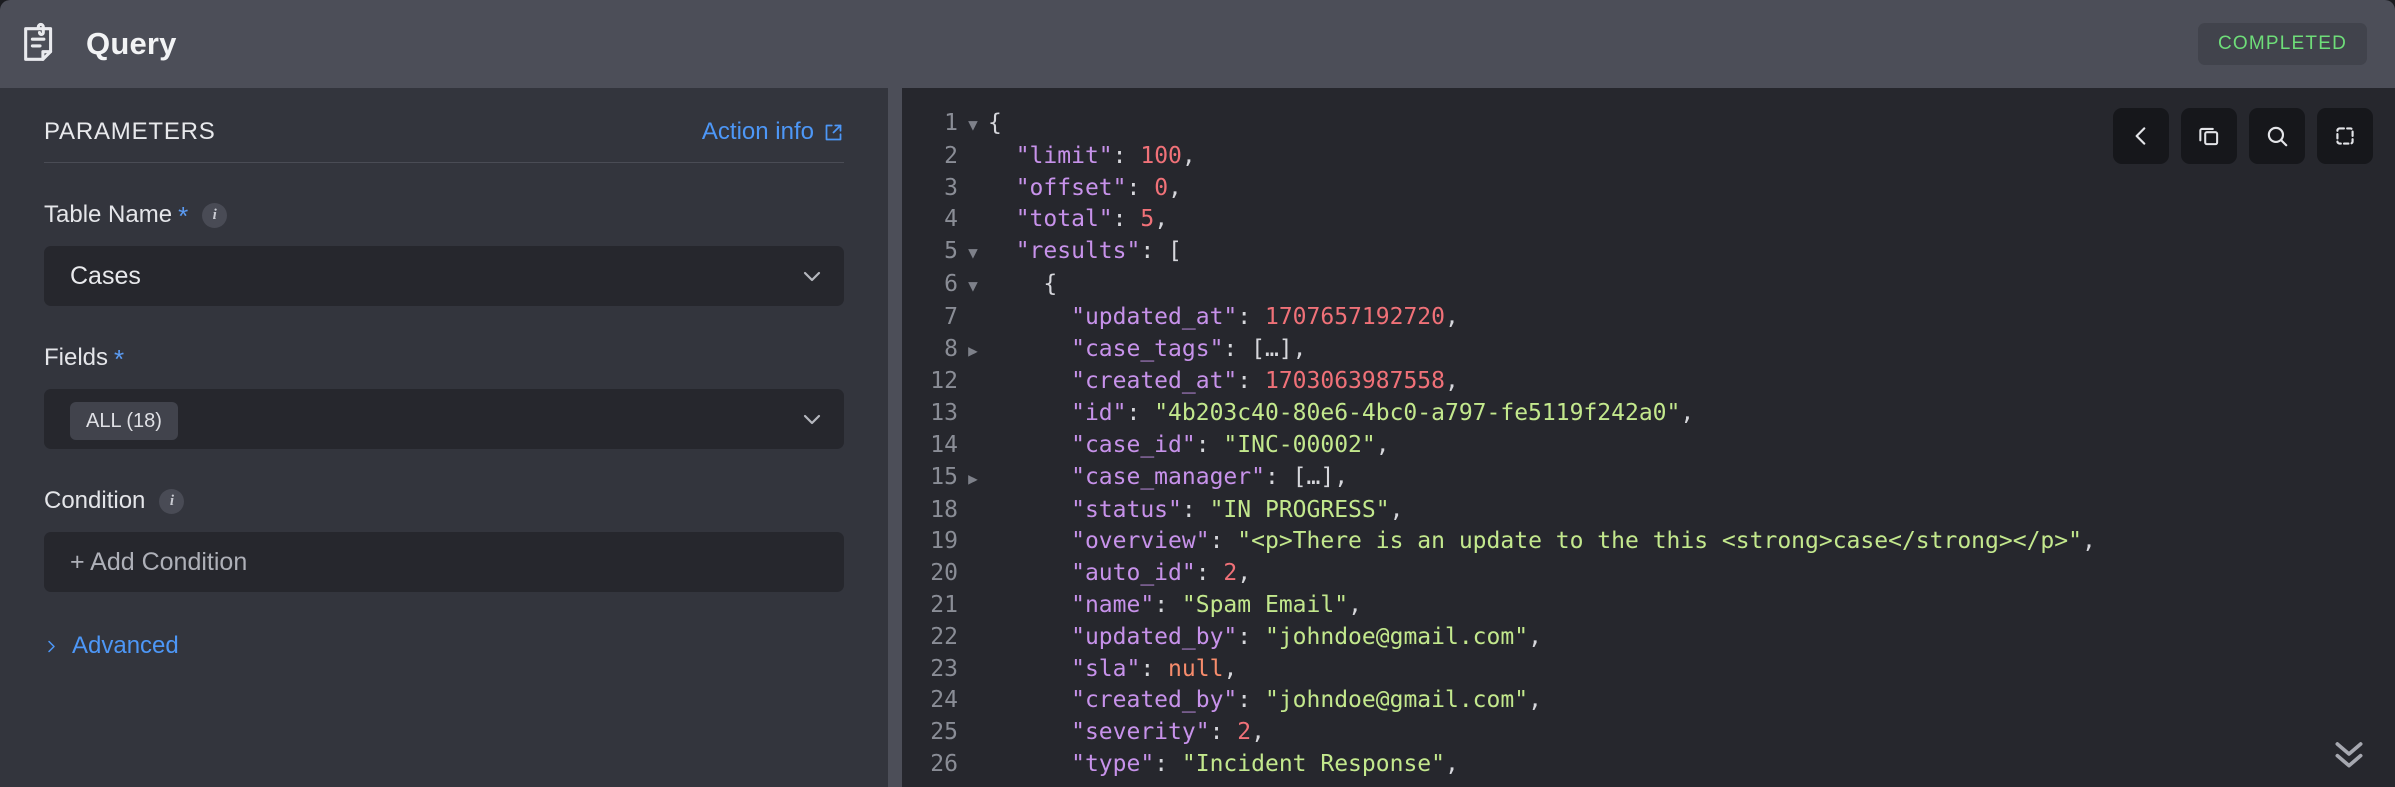  I want to click on required-marker: *, so click(119, 359).